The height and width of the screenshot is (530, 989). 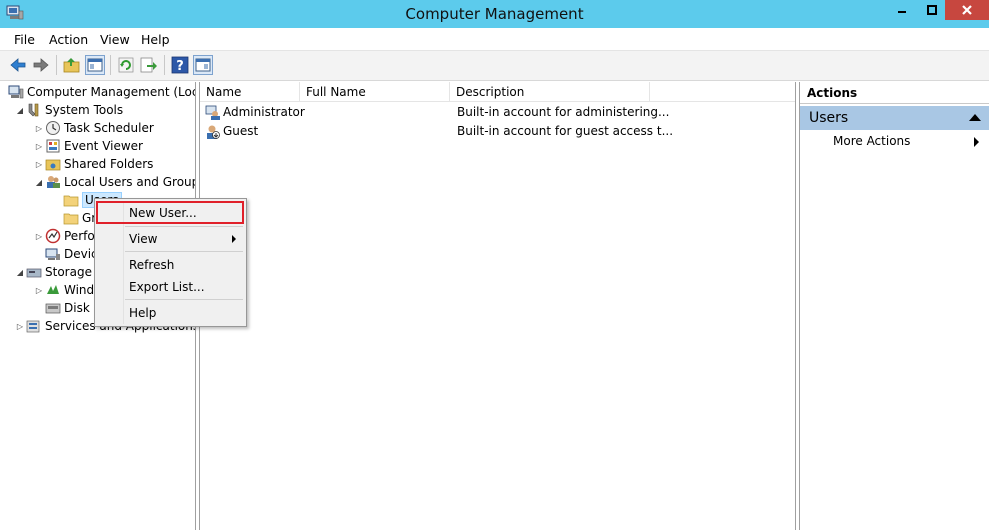 I want to click on menu-view: View, so click(x=115, y=39).